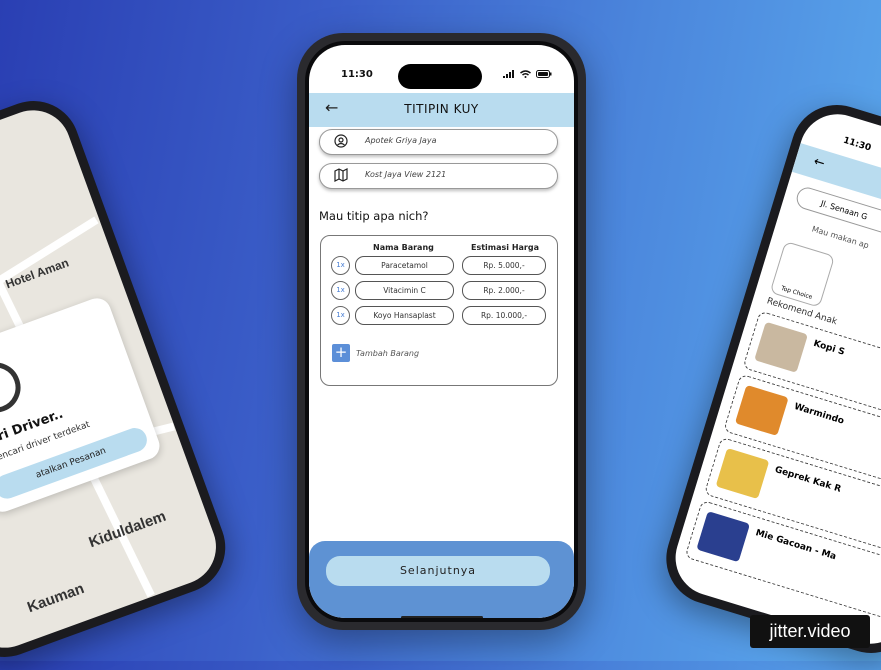 Image resolution: width=881 pixels, height=670 pixels. I want to click on status-icons, so click(527, 74).